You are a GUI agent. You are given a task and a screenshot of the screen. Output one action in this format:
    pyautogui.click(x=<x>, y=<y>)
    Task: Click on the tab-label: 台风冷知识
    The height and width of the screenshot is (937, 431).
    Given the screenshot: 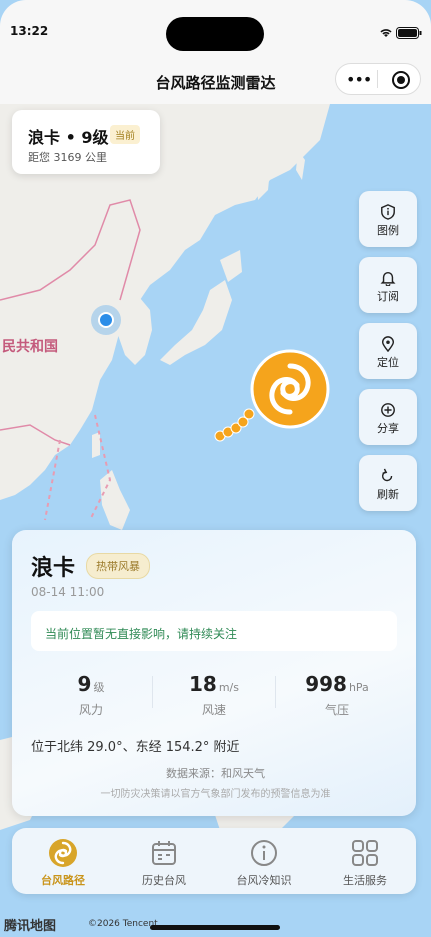 What is the action you would take?
    pyautogui.click(x=264, y=880)
    